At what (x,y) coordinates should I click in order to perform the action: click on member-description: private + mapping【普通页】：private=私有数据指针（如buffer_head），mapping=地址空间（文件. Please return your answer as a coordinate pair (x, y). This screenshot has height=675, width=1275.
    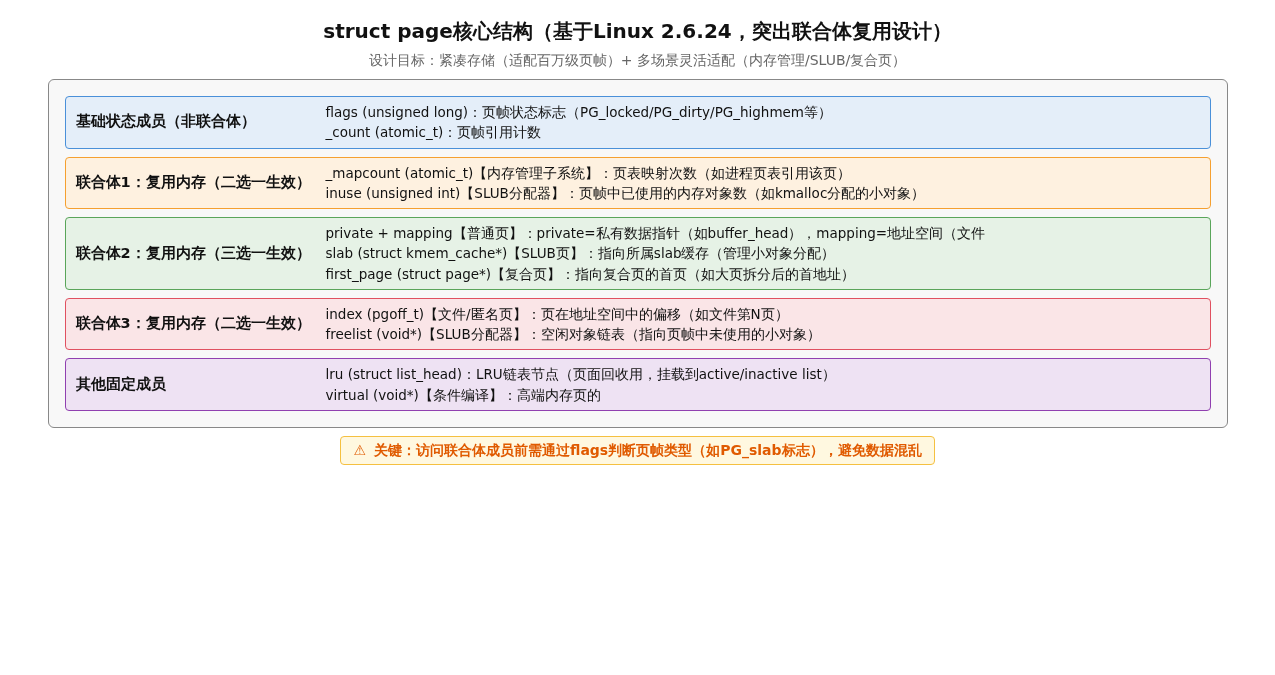
    Looking at the image, I should click on (655, 233).